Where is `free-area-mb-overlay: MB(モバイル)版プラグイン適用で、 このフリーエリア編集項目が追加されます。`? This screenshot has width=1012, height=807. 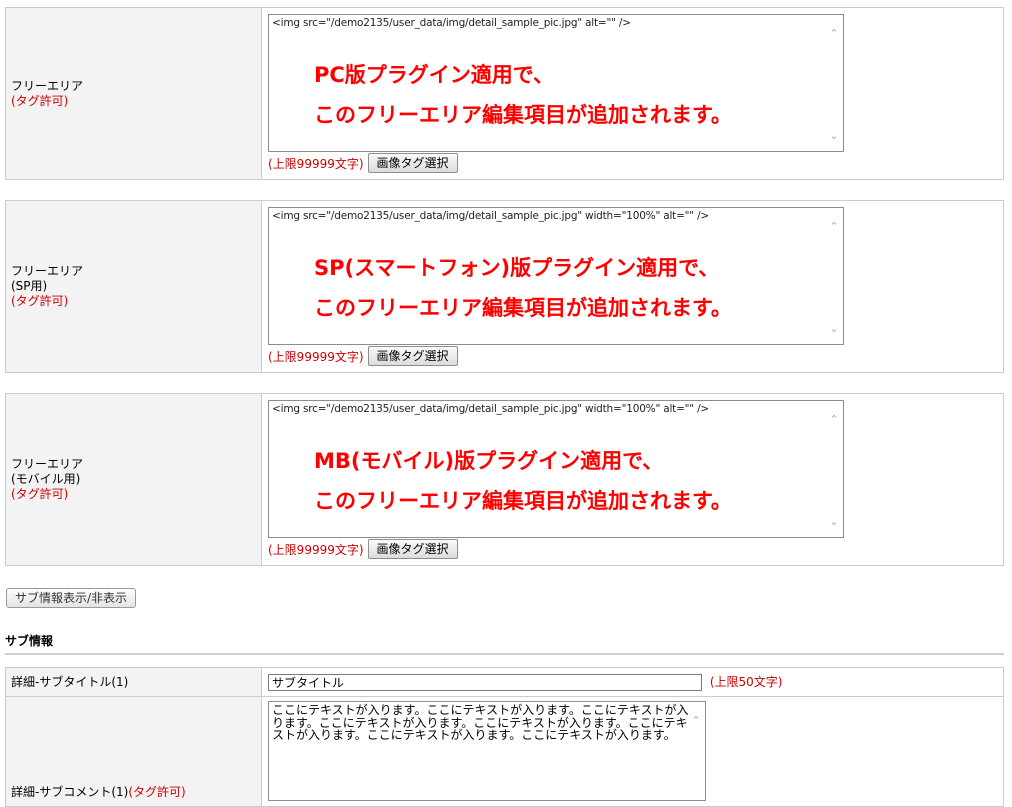
free-area-mb-overlay: MB(モバイル)版プラグイン適用で、 このフリーエリア編集項目が追加されます。 is located at coordinates (523, 481).